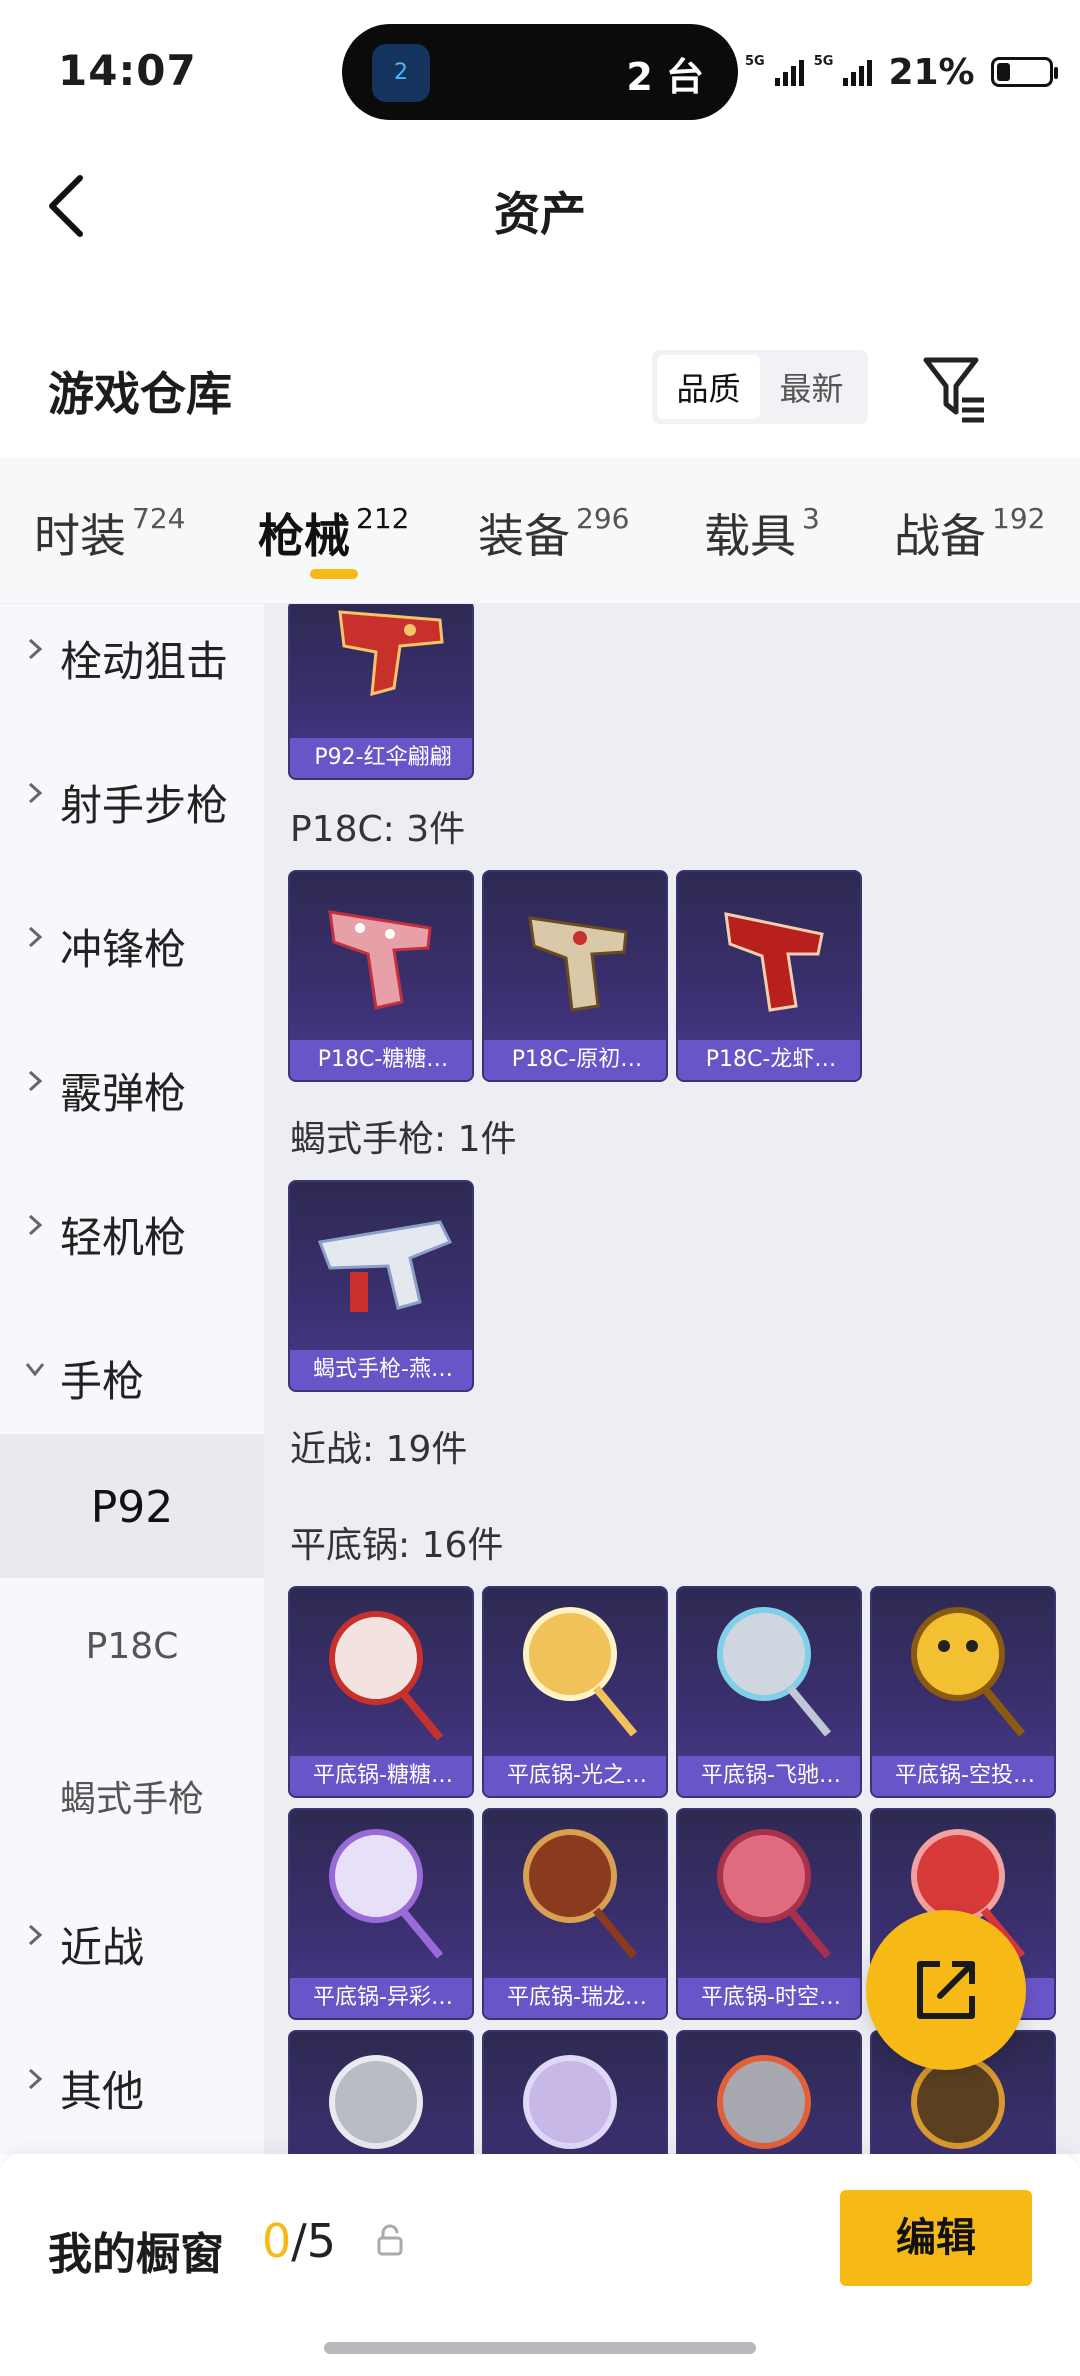 This screenshot has width=1080, height=2376. I want to click on sidebar-item-shotgun: 霰弹枪, so click(132, 1084).